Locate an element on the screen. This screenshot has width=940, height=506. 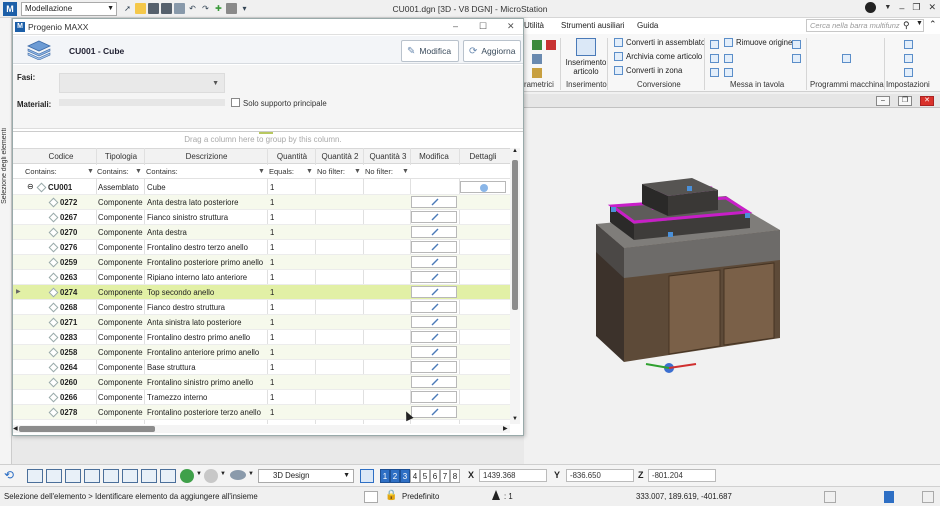
archivia-articolo-button: Archivia come articolo is located at coordinates (658, 56).